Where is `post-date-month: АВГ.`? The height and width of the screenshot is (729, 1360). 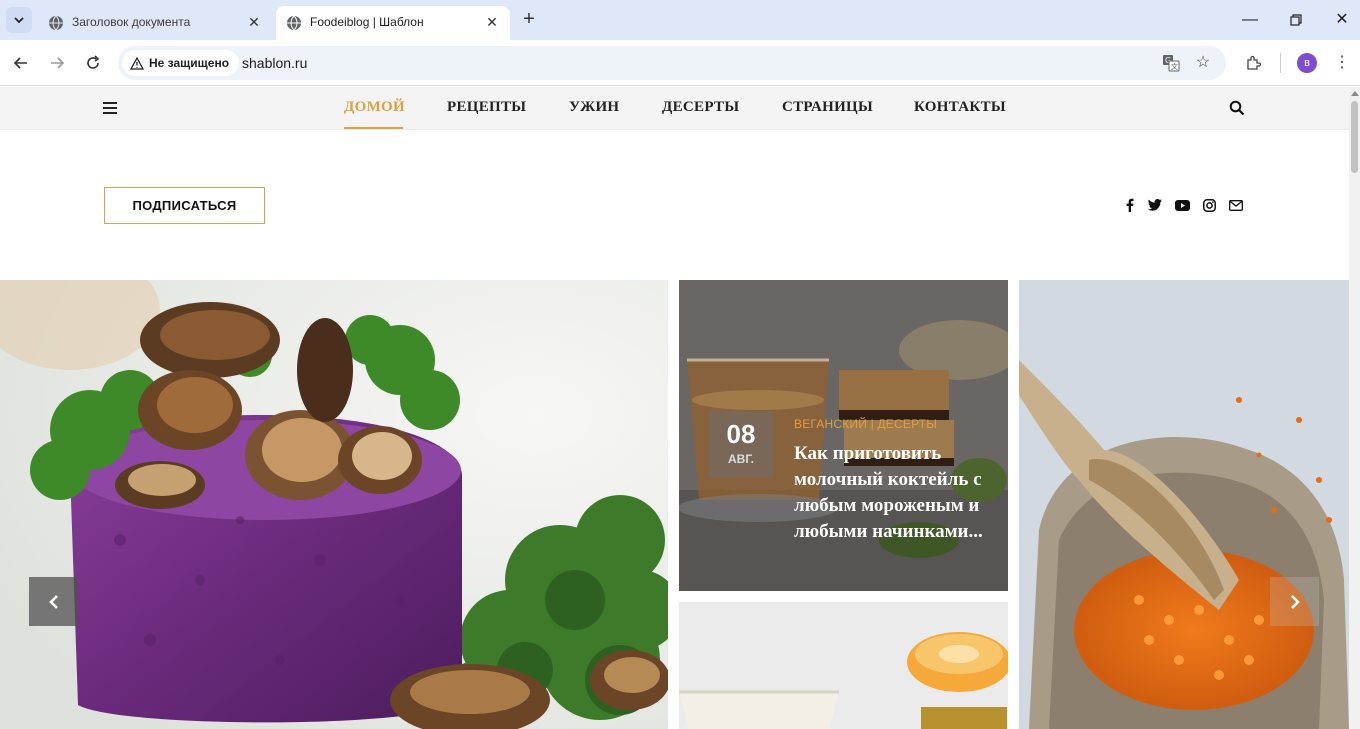
post-date-month: АВГ. is located at coordinates (741, 459).